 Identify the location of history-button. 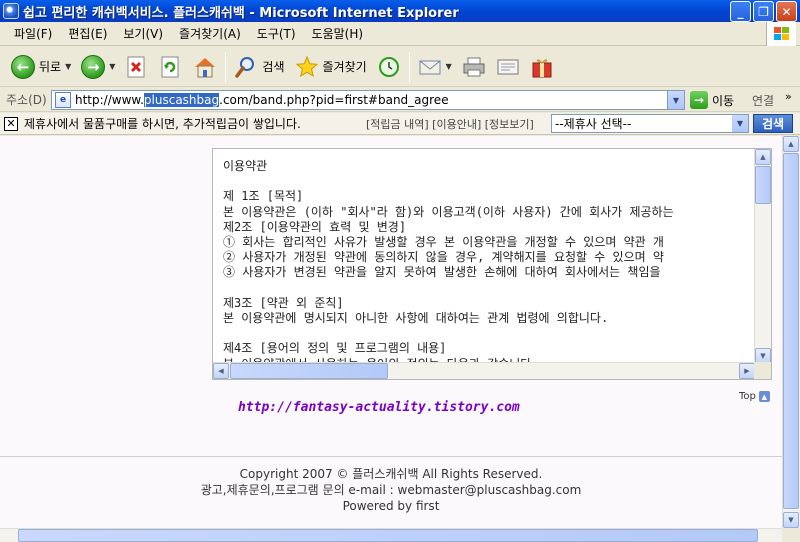
(389, 67).